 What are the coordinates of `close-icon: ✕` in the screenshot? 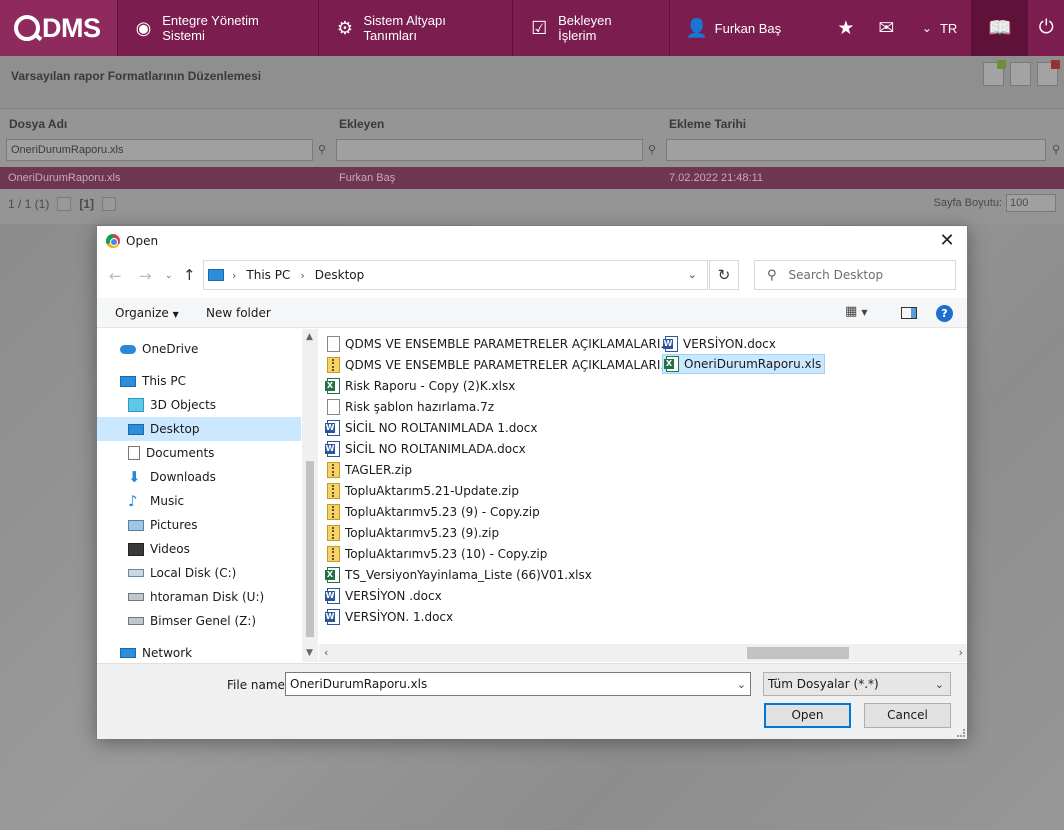 It's located at (947, 241).